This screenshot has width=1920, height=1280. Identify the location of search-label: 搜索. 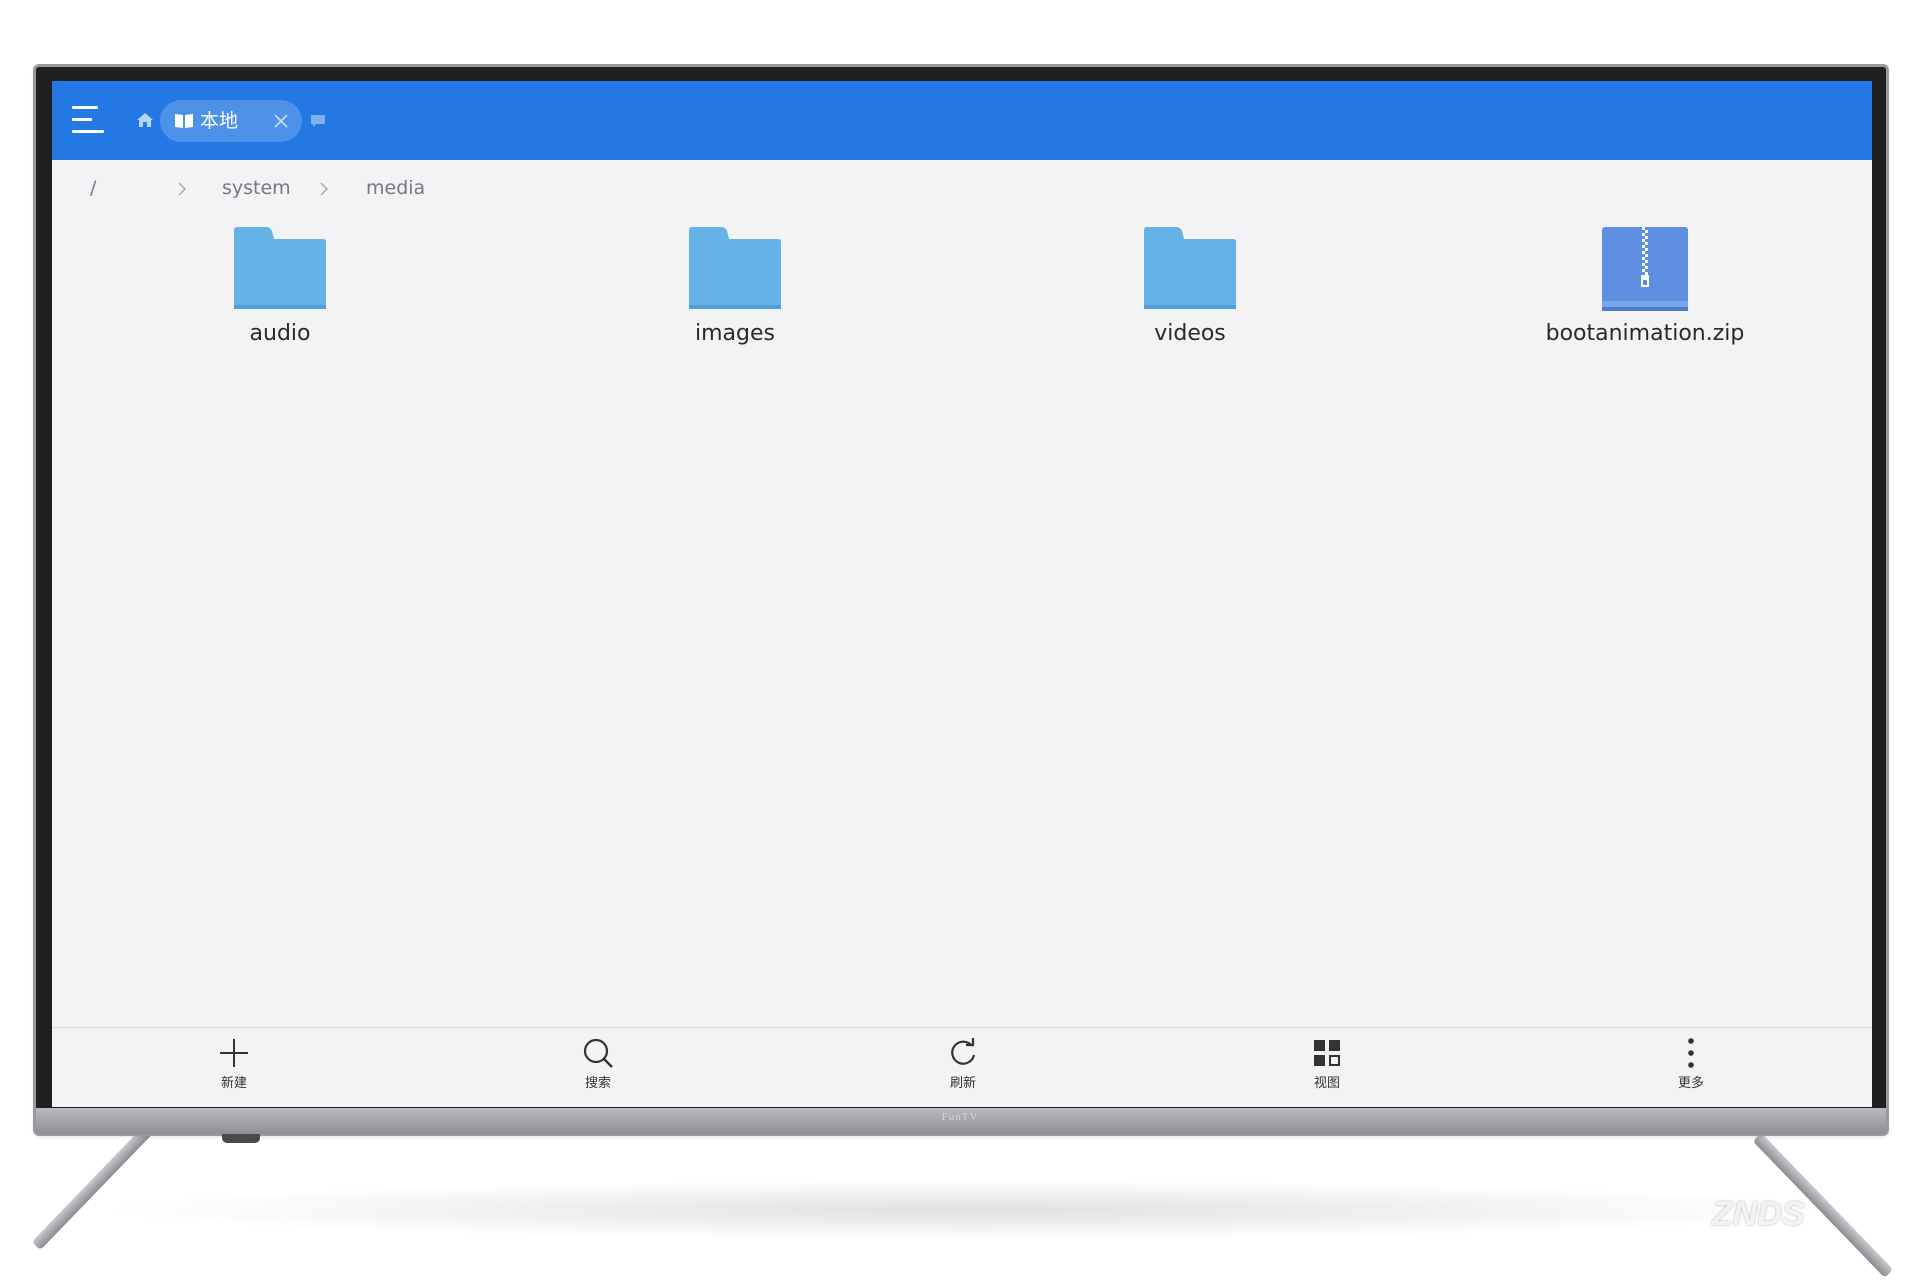
(597, 1083).